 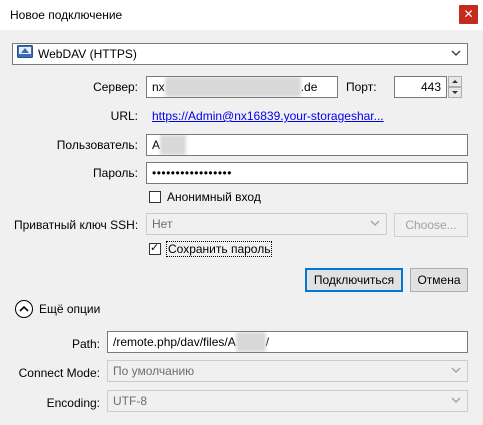 I want to click on password-value: •••••••••••••••••, so click(x=192, y=173).